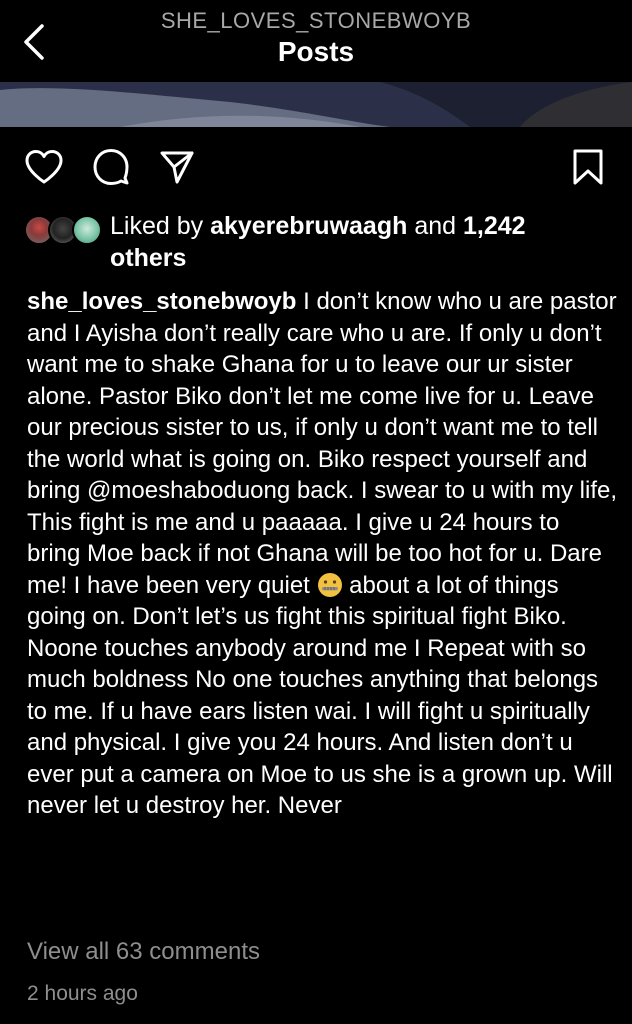  What do you see at coordinates (316, 167) in the screenshot?
I see `post-actions` at bounding box center [316, 167].